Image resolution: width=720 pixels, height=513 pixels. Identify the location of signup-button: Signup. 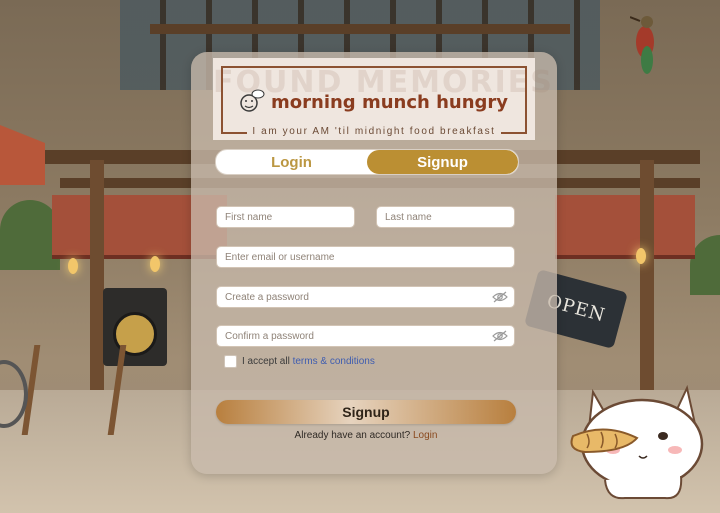
(366, 412).